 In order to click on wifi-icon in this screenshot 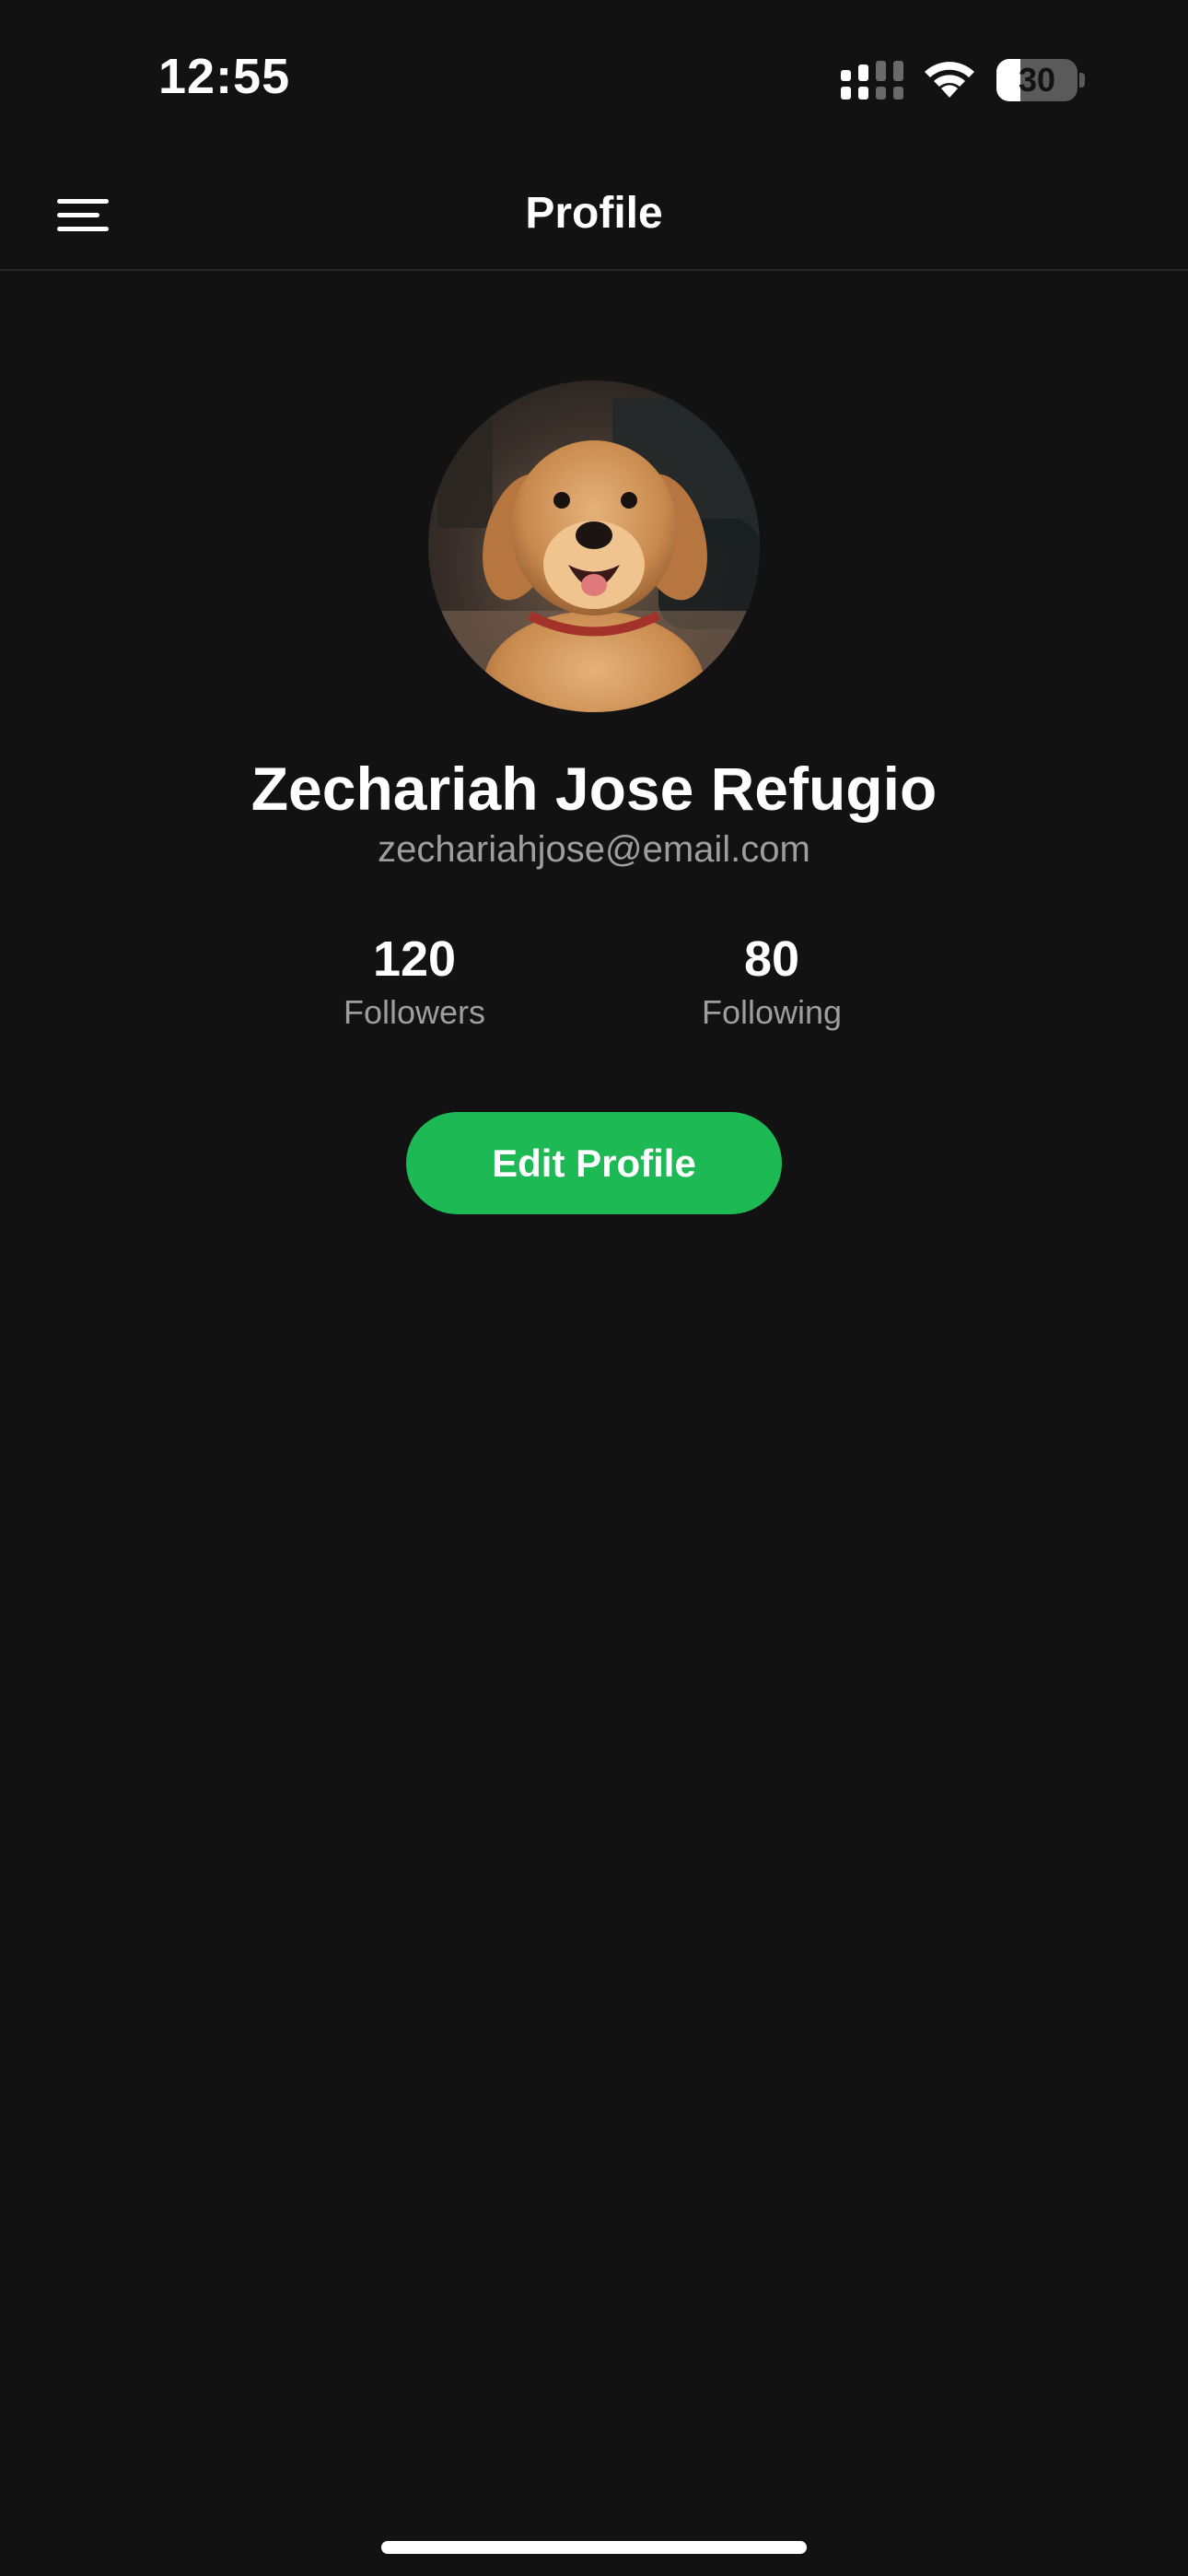, I will do `click(949, 80)`.